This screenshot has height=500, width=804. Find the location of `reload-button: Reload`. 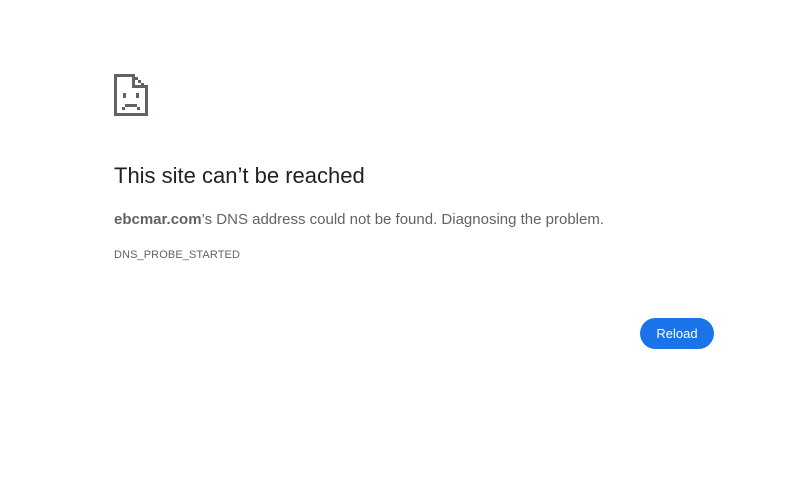

reload-button: Reload is located at coordinates (677, 333).